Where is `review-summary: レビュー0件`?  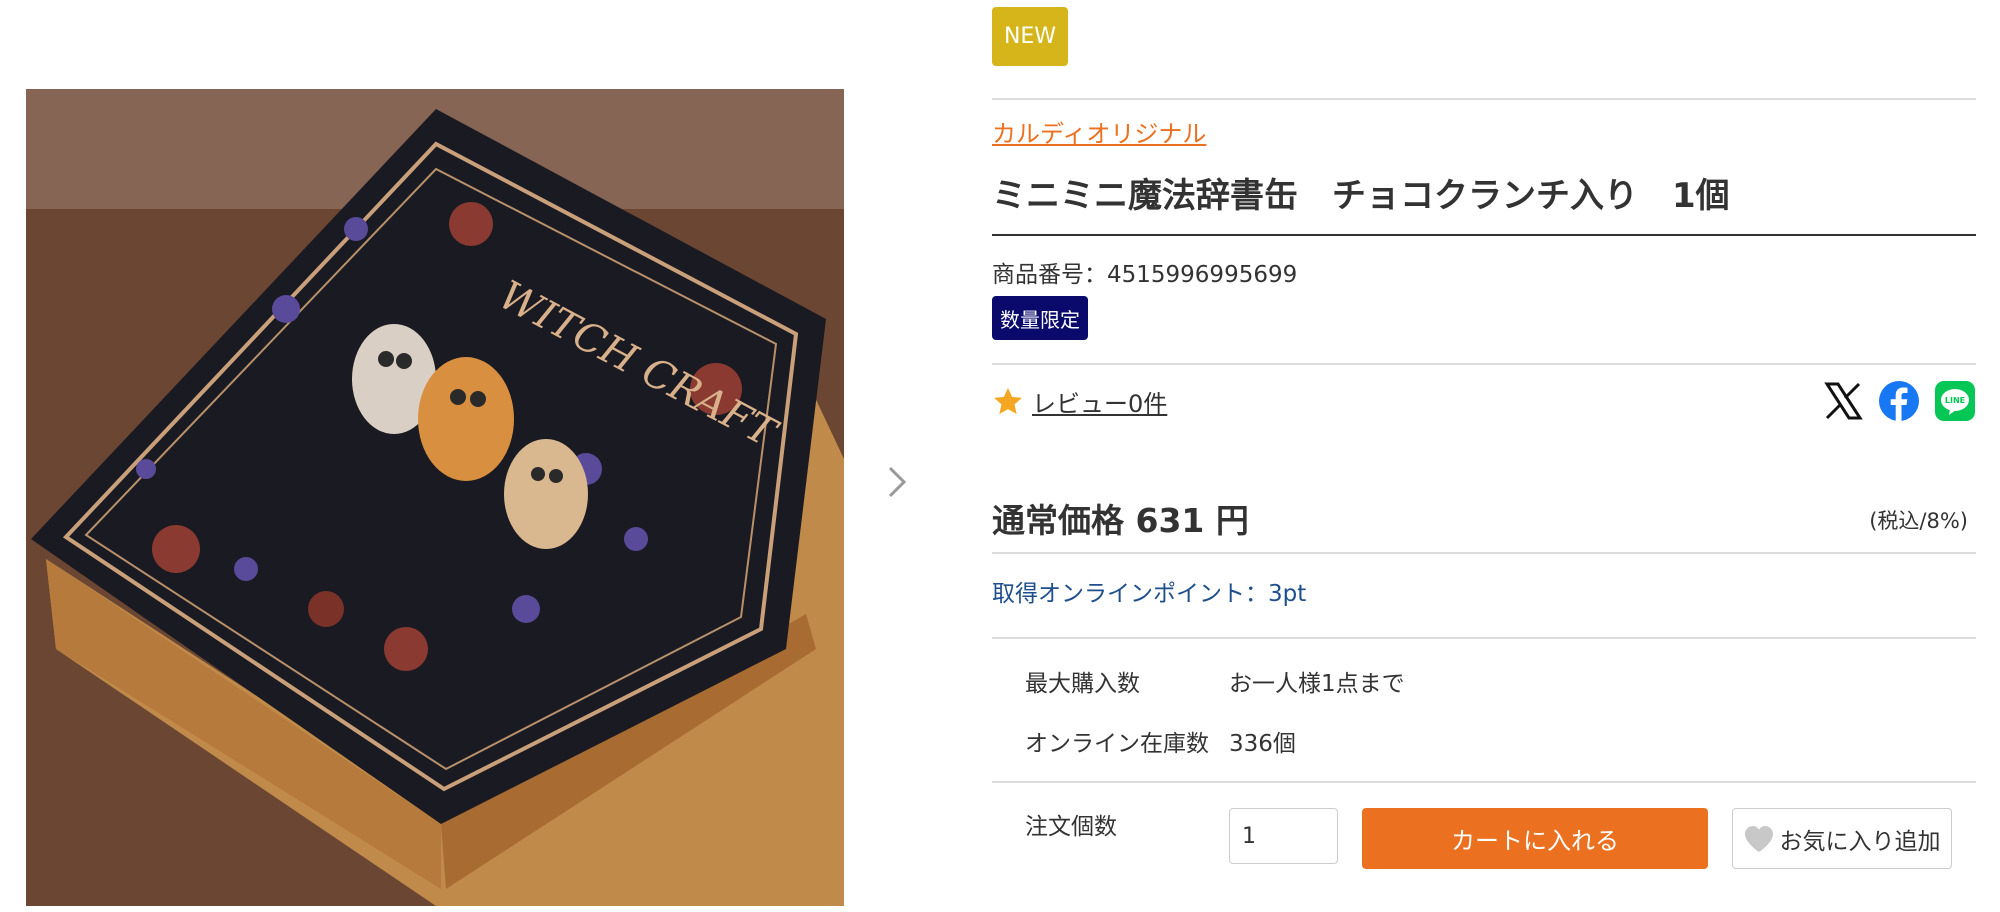 review-summary: レビュー0件 is located at coordinates (1079, 401).